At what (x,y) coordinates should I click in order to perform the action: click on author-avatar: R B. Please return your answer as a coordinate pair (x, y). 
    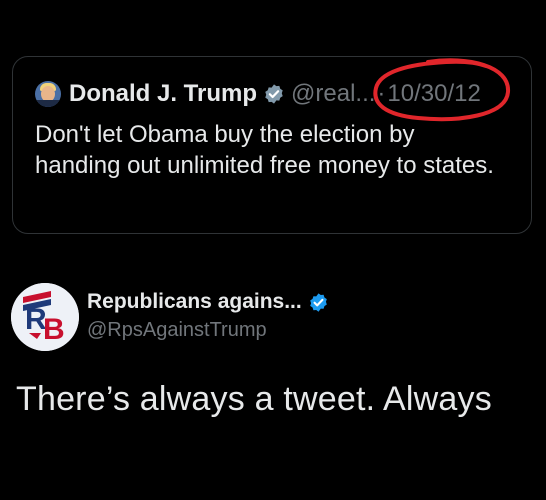
    Looking at the image, I should click on (45, 317).